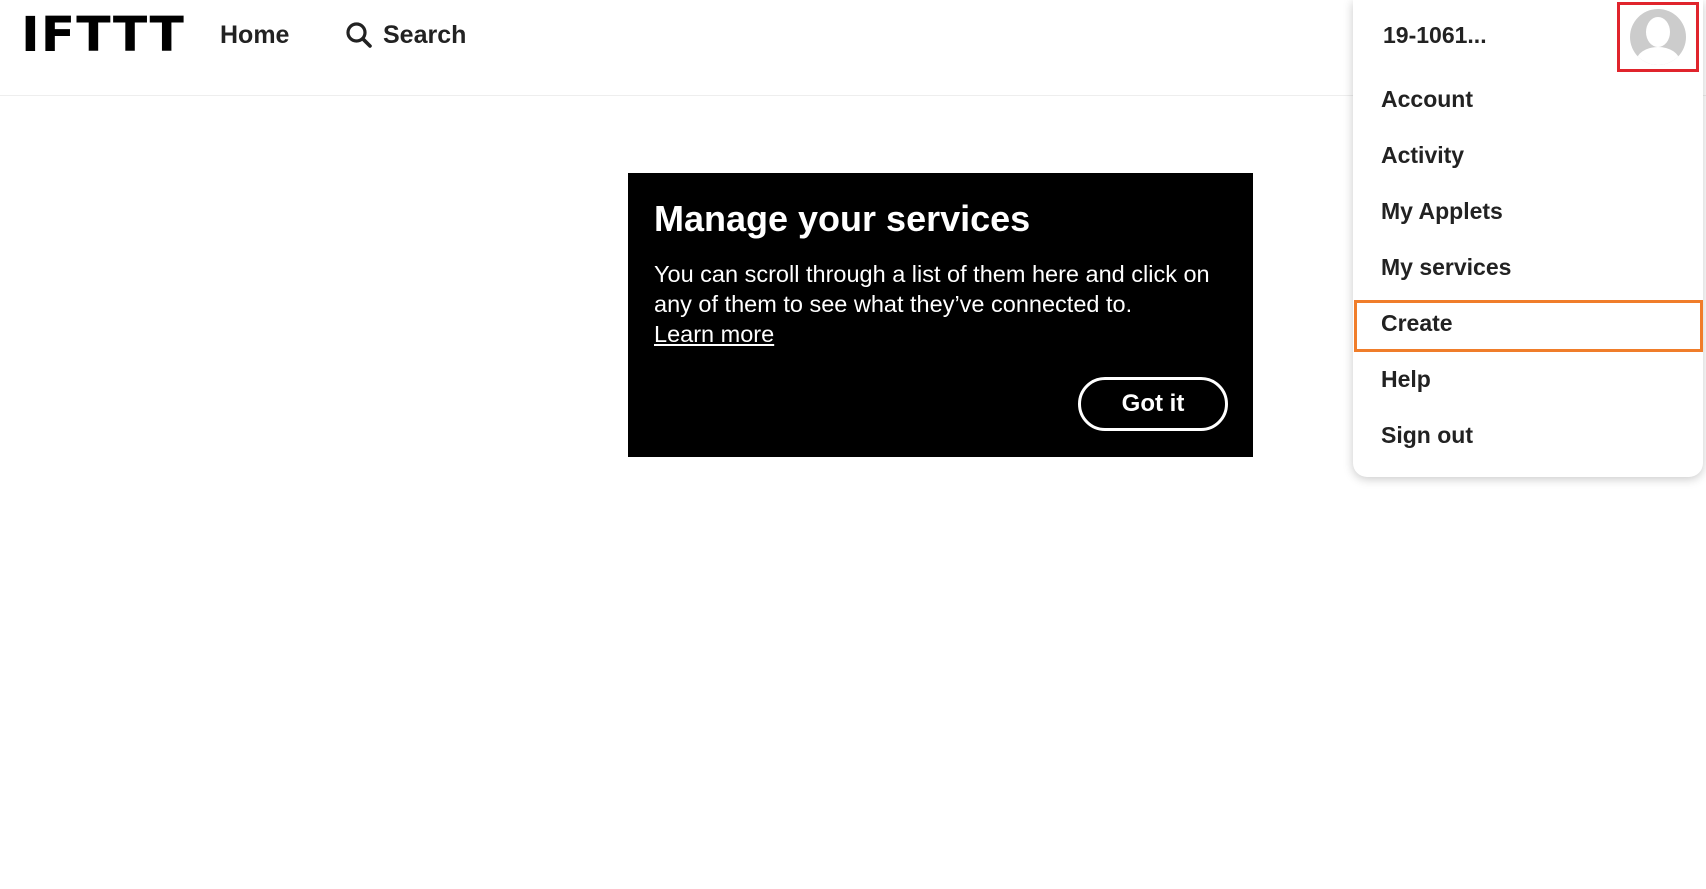  What do you see at coordinates (103, 35) in the screenshot?
I see `ifttt-logo: IFTTT` at bounding box center [103, 35].